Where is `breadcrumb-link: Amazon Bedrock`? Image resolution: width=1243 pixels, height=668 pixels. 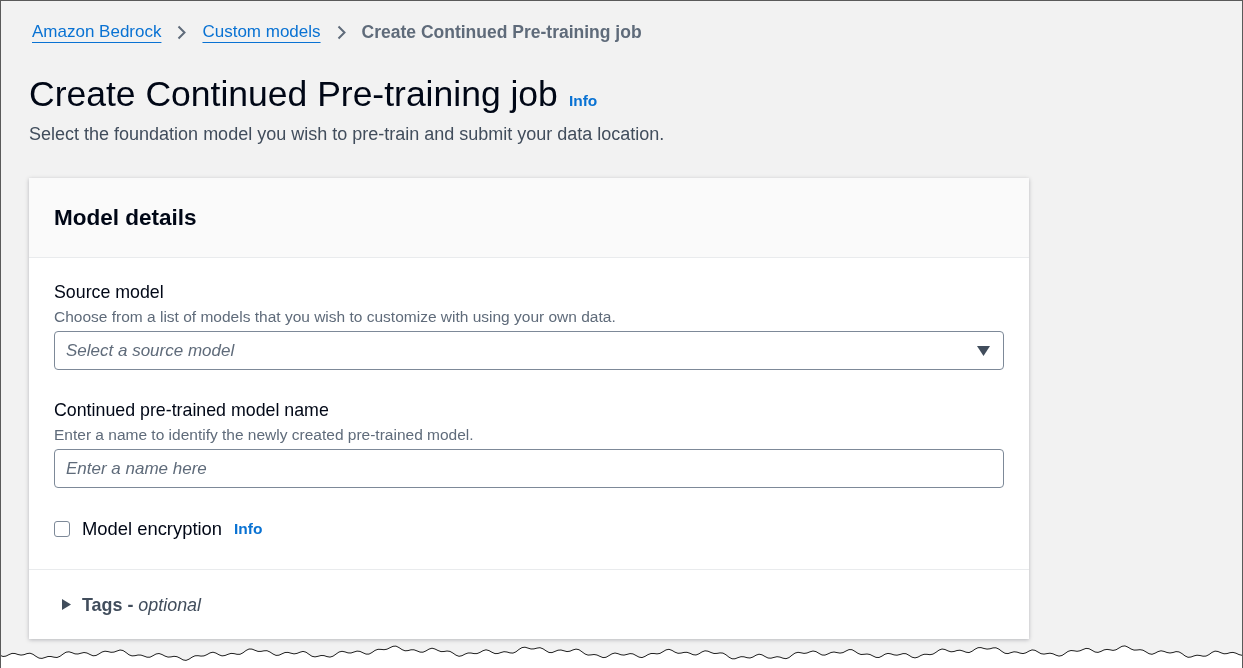
breadcrumb-link: Amazon Bedrock is located at coordinates (97, 32).